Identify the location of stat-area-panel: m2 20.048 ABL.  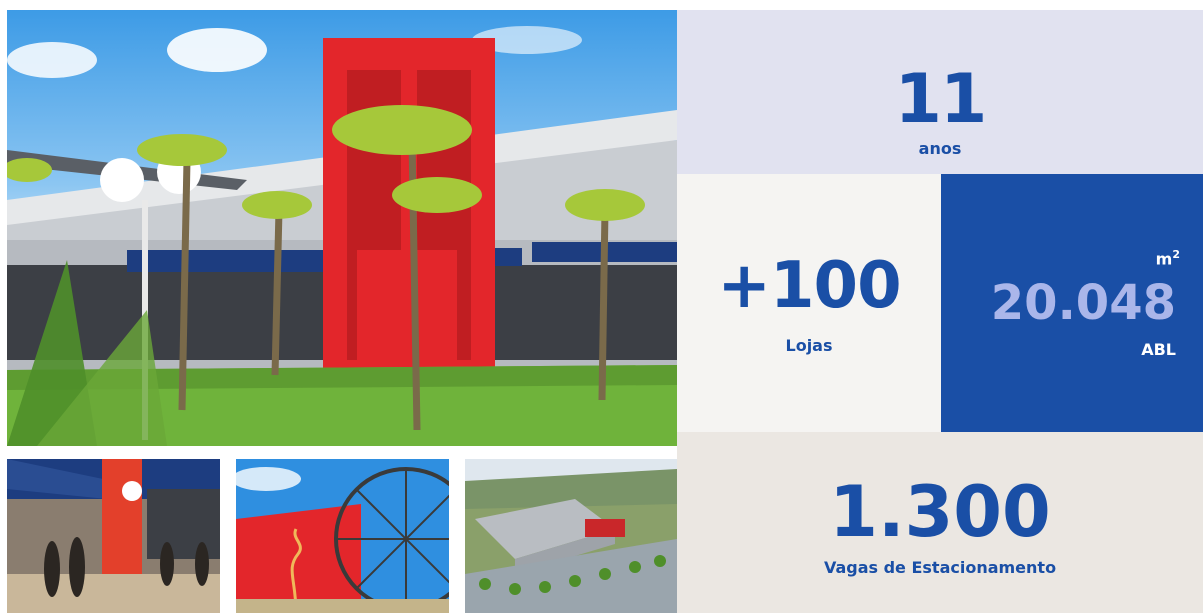
(1072, 303).